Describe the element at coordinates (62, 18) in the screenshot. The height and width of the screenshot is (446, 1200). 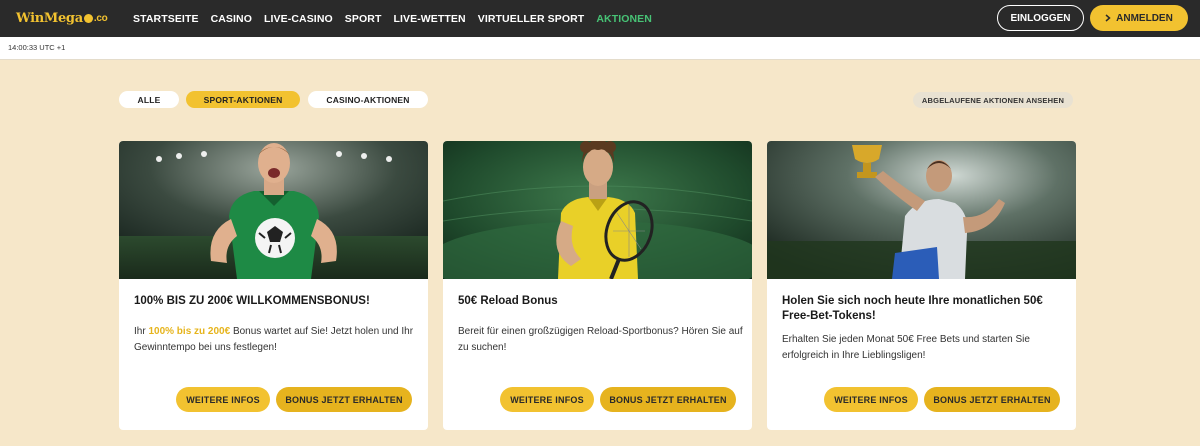
I see `winmega-logo: Win Mega .co` at that location.